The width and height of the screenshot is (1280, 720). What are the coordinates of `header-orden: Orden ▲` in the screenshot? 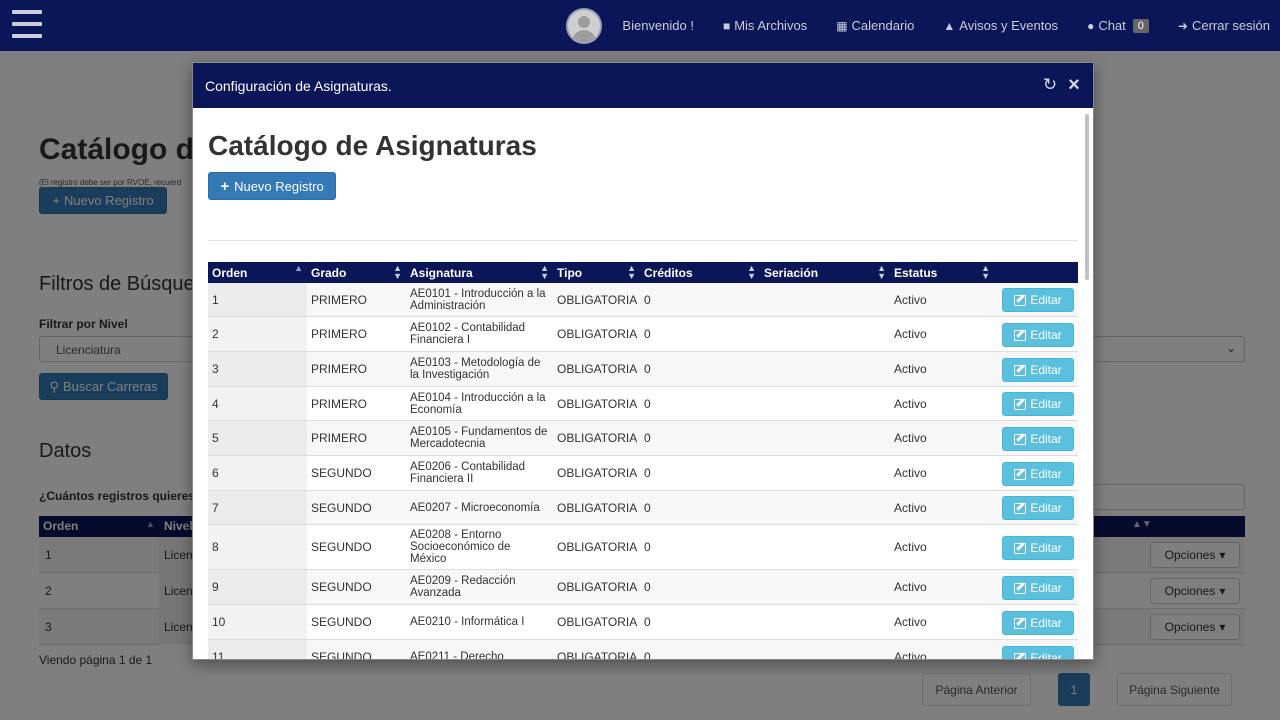 It's located at (257, 272).